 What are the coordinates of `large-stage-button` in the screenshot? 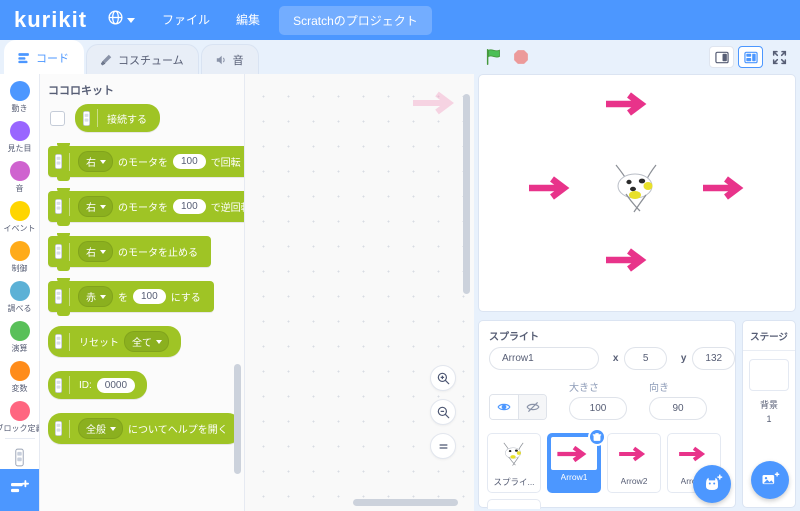 It's located at (750, 57).